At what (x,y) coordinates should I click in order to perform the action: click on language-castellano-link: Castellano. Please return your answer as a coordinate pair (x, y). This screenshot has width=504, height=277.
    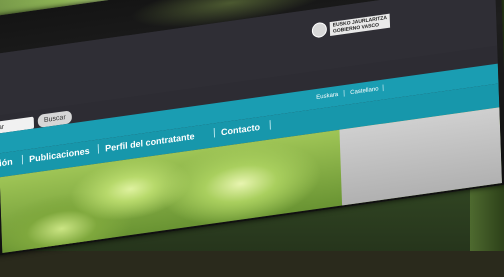
    Looking at the image, I should click on (364, 91).